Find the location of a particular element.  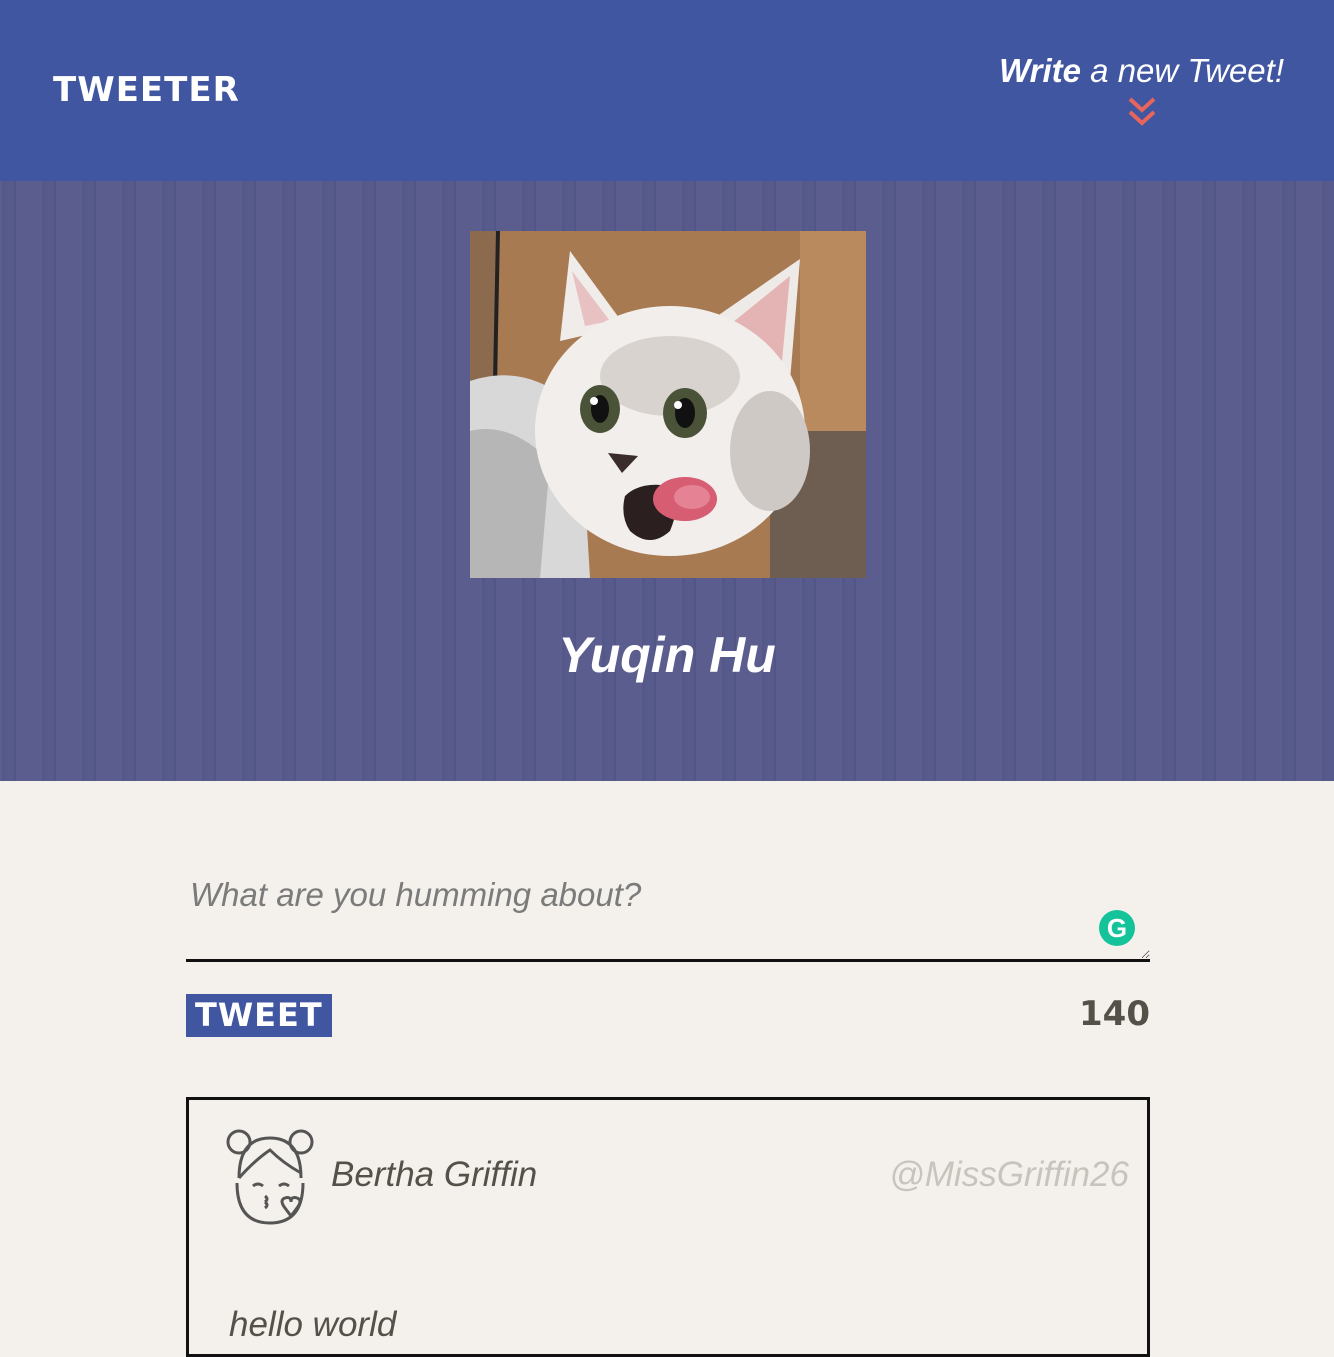

tweet-author-name: Bertha Griffin is located at coordinates (434, 1174).